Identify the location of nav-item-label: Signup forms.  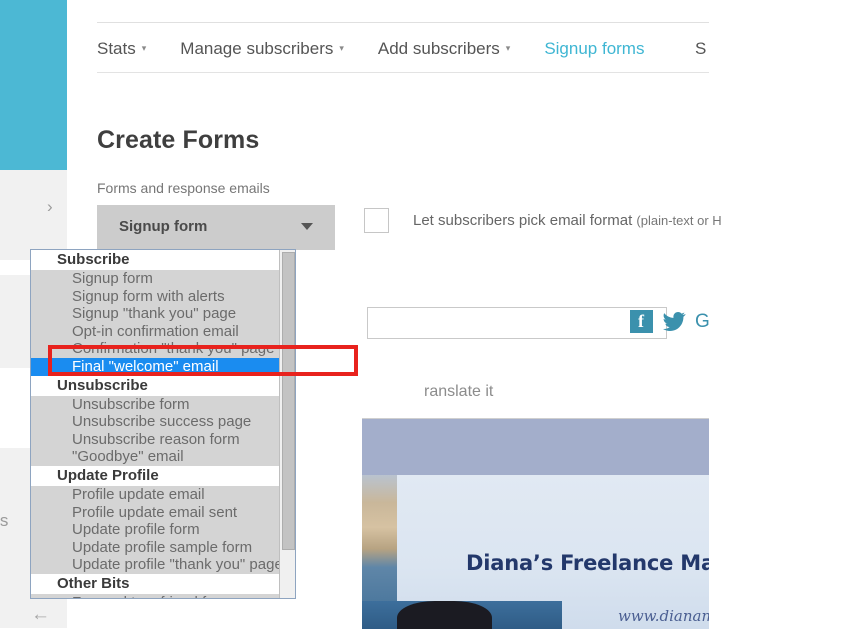
(594, 48).